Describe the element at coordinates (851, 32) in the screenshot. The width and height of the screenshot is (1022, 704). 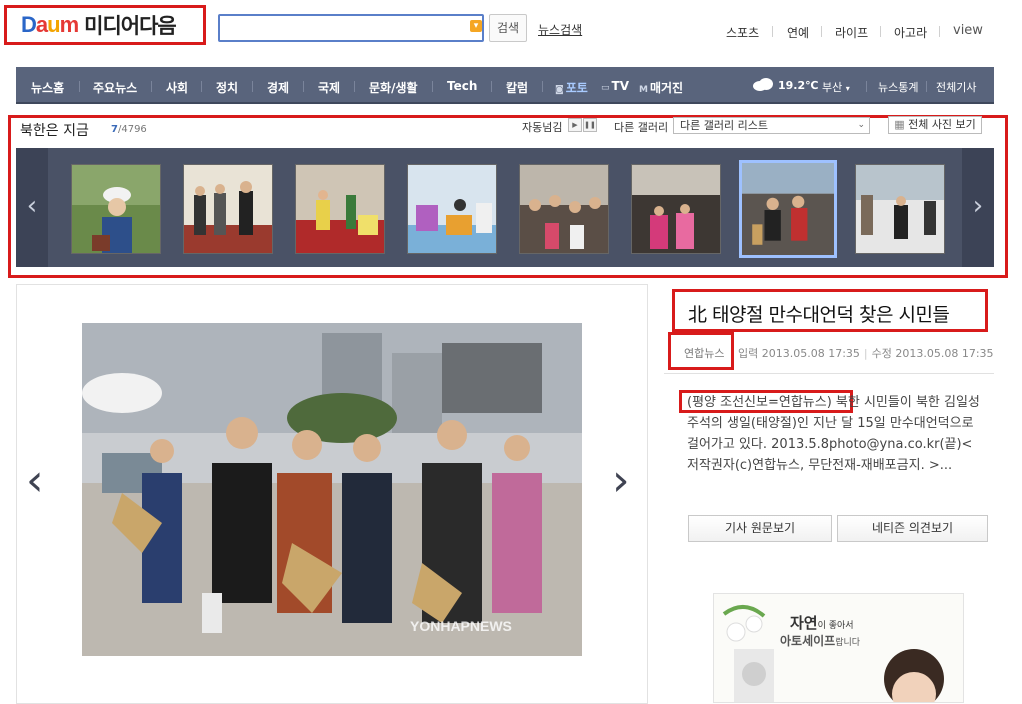
I see `top-link-life: 라이프` at that location.